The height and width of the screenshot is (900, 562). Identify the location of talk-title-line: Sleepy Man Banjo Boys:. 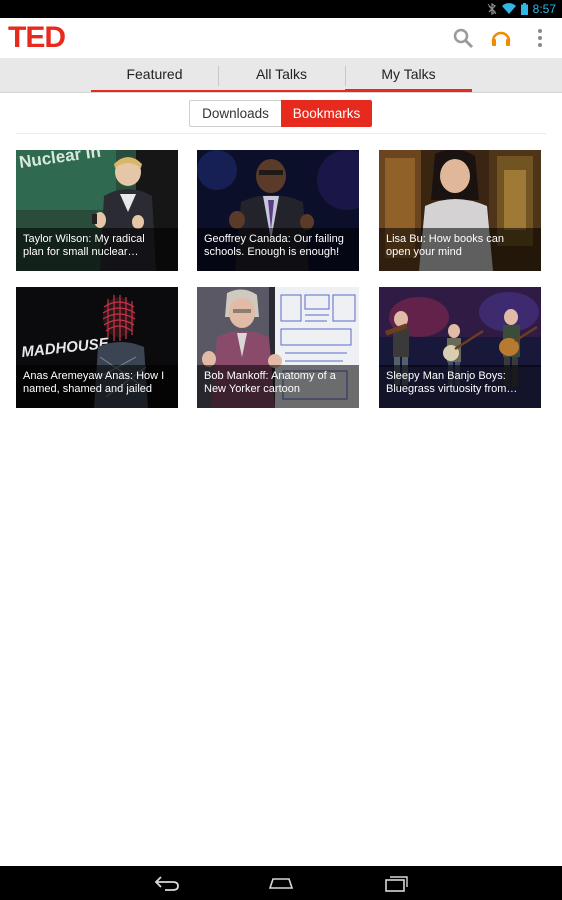
(446, 376).